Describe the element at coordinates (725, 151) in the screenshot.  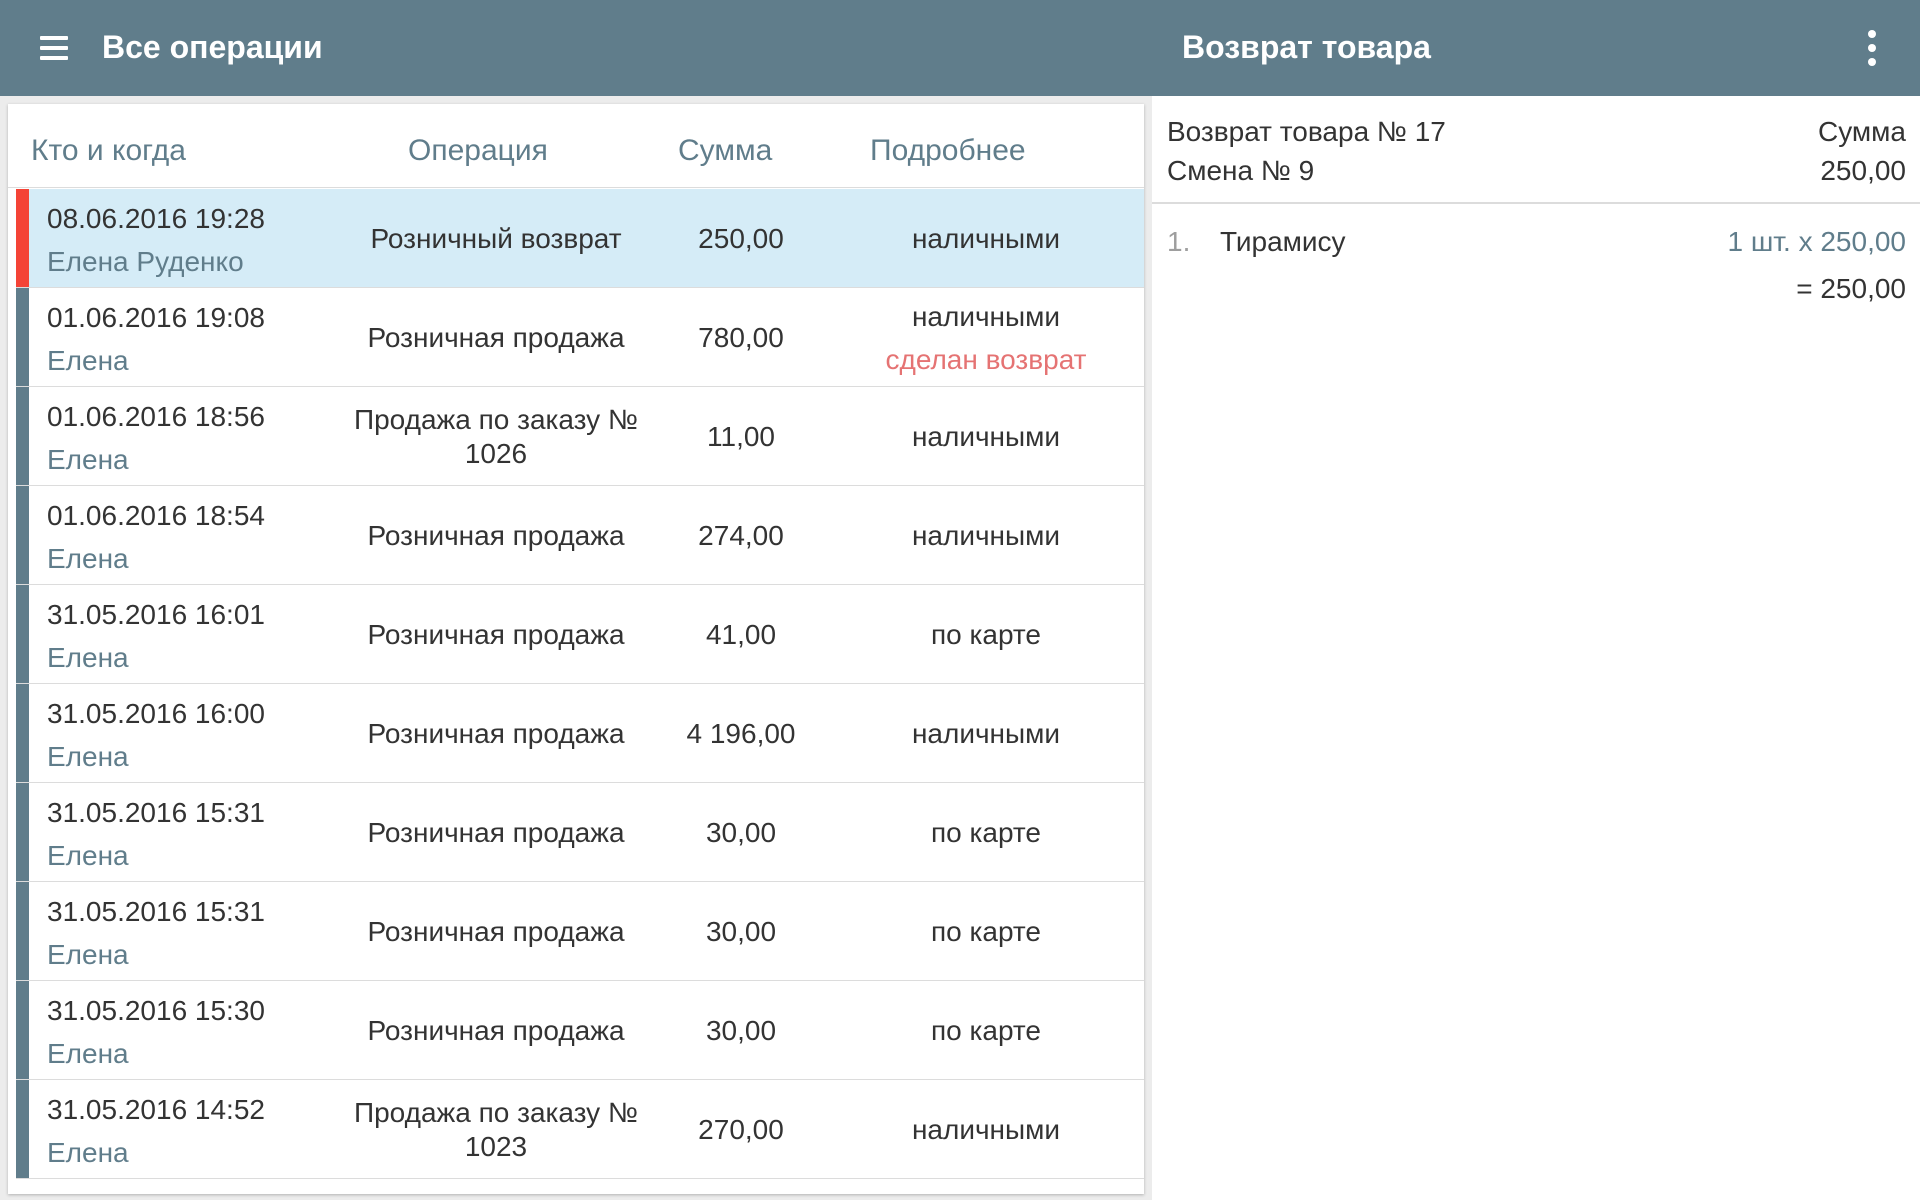
I see `column-header-sum: Сумма` at that location.